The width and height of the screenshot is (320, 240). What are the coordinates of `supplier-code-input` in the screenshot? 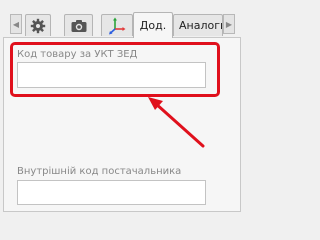 It's located at (111, 192).